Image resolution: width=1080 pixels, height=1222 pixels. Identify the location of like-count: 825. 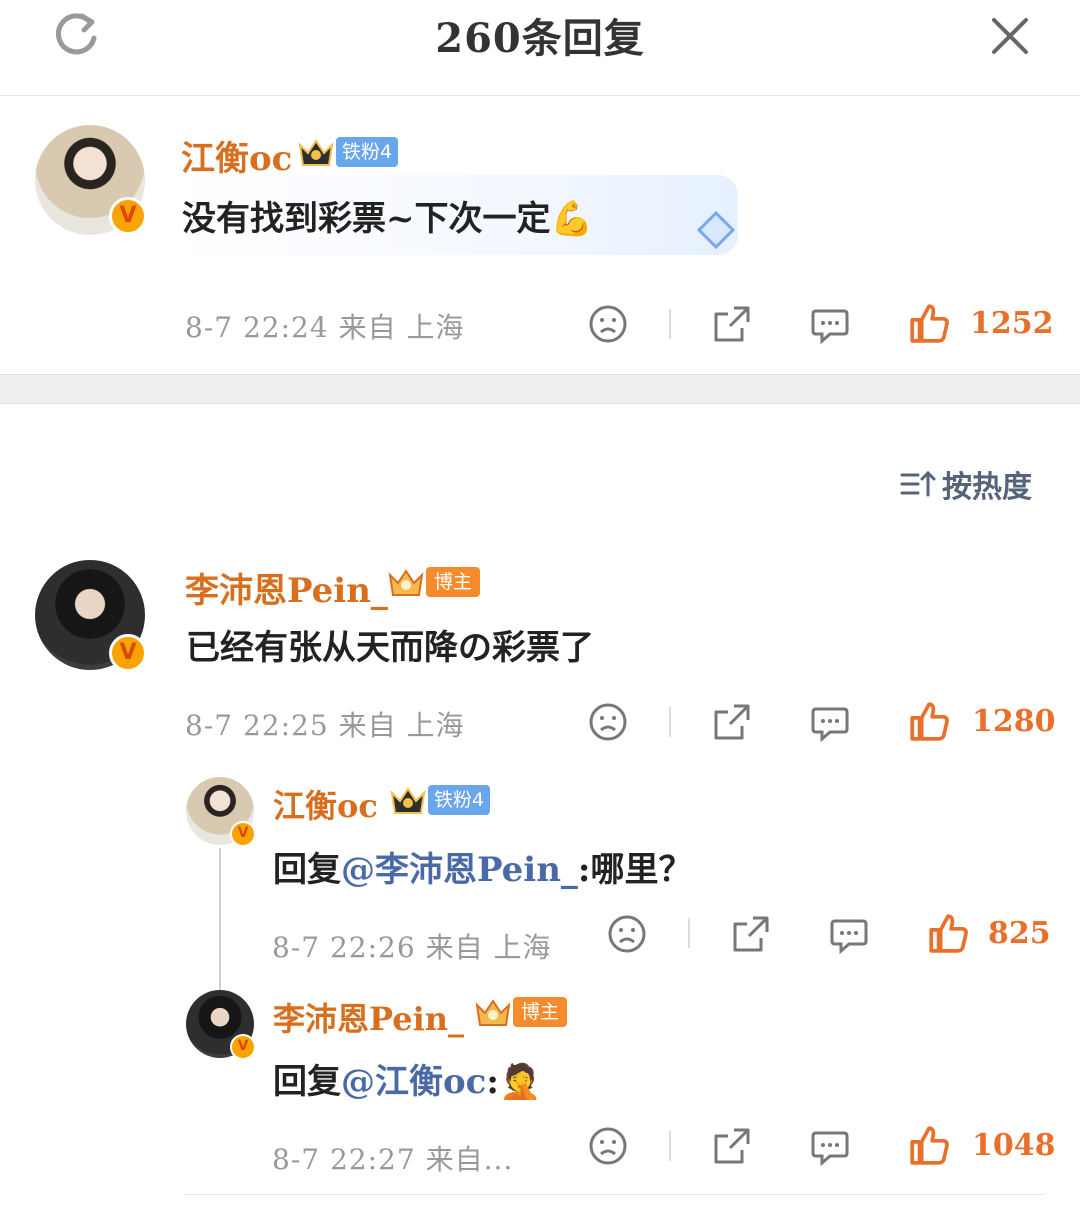
(1019, 933).